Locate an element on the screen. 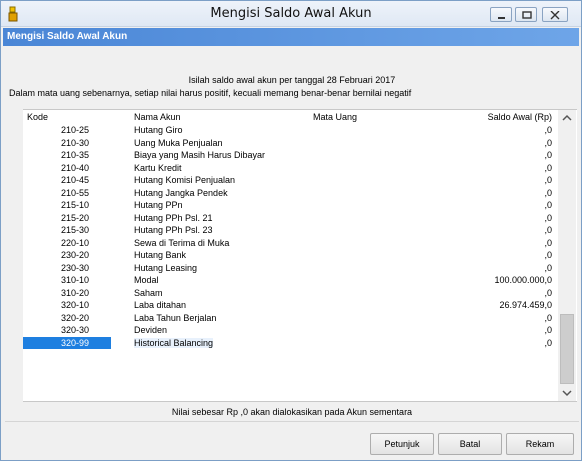 The image size is (582, 461). divider is located at coordinates (292, 421).